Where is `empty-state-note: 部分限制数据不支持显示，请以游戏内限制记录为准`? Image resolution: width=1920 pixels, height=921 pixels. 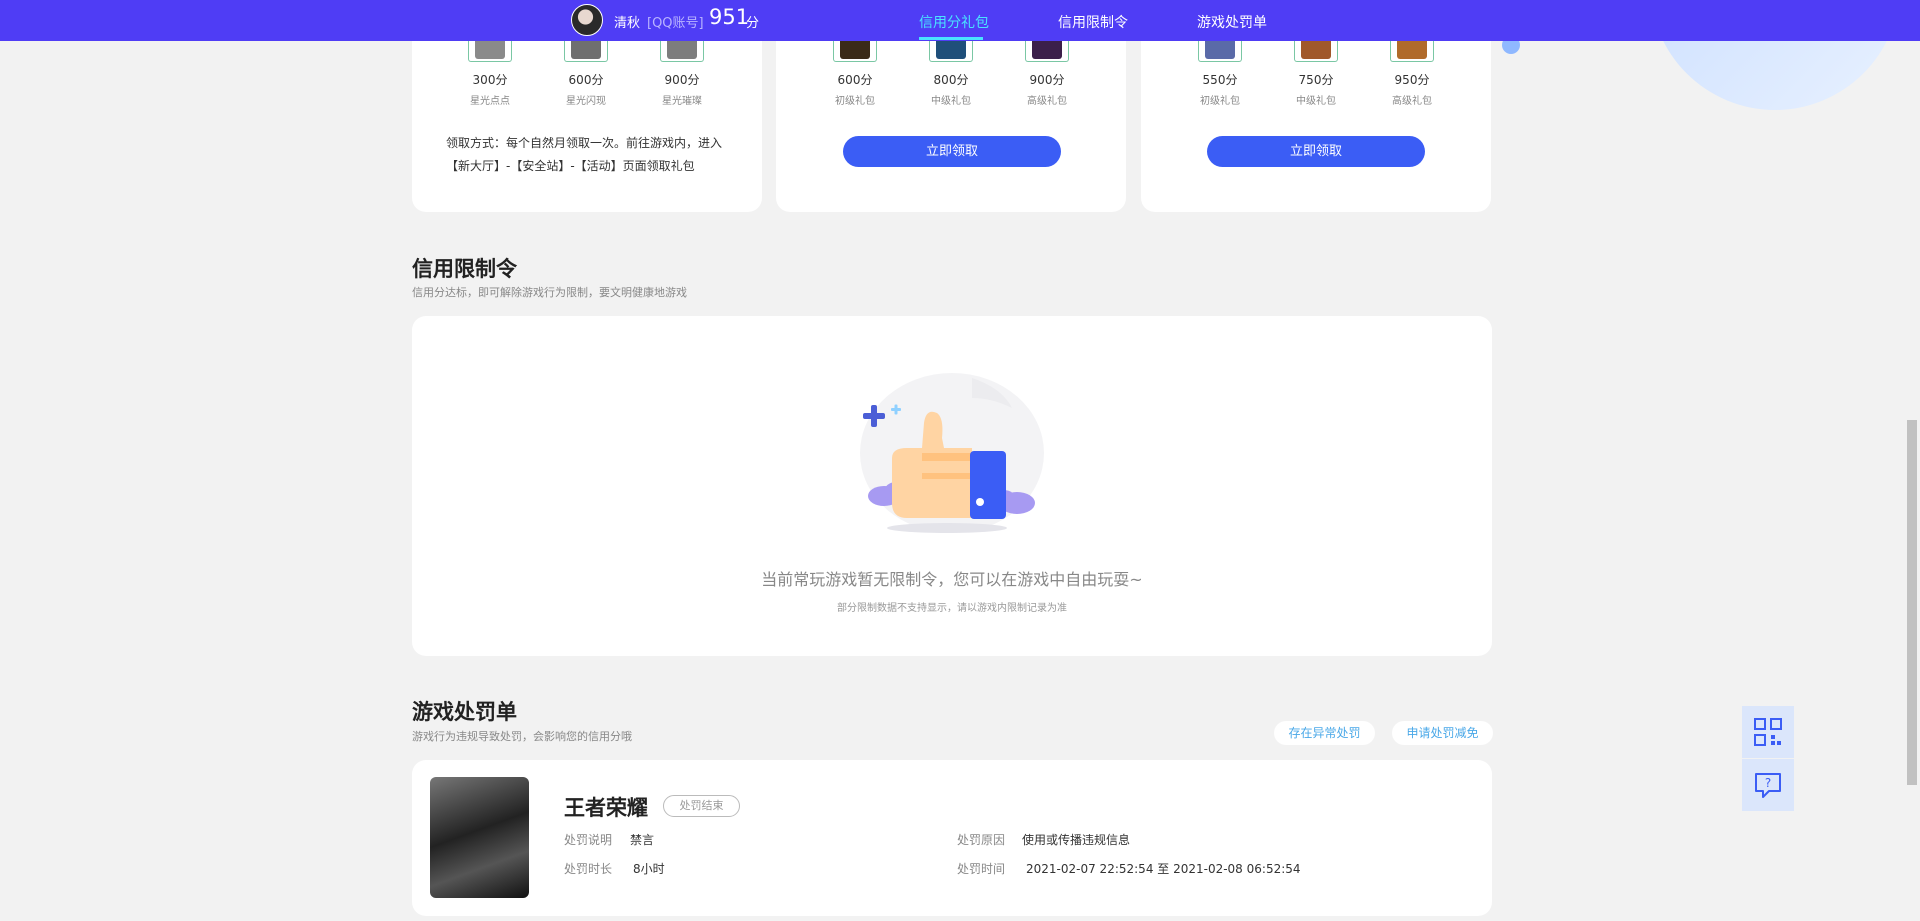 empty-state-note: 部分限制数据不支持显示，请以游戏内限制记录为准 is located at coordinates (952, 608).